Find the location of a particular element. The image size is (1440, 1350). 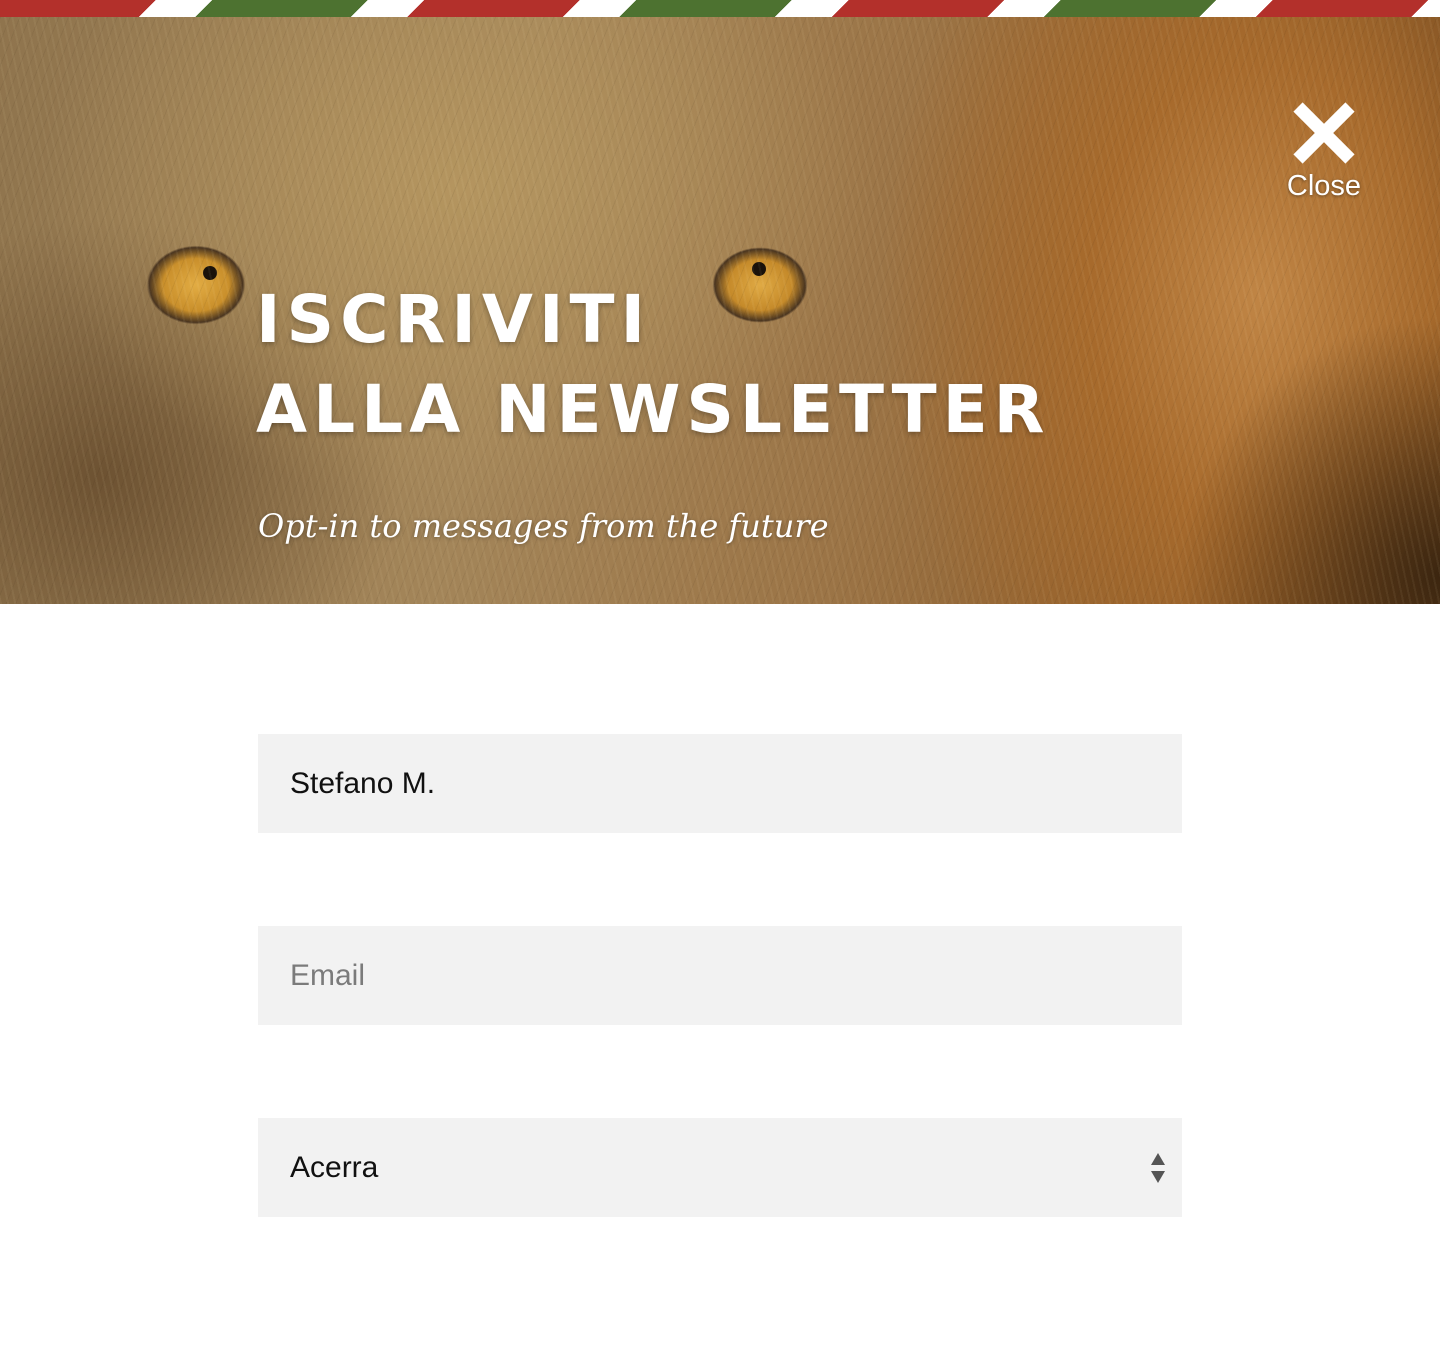

close-label: Close is located at coordinates (1324, 186).